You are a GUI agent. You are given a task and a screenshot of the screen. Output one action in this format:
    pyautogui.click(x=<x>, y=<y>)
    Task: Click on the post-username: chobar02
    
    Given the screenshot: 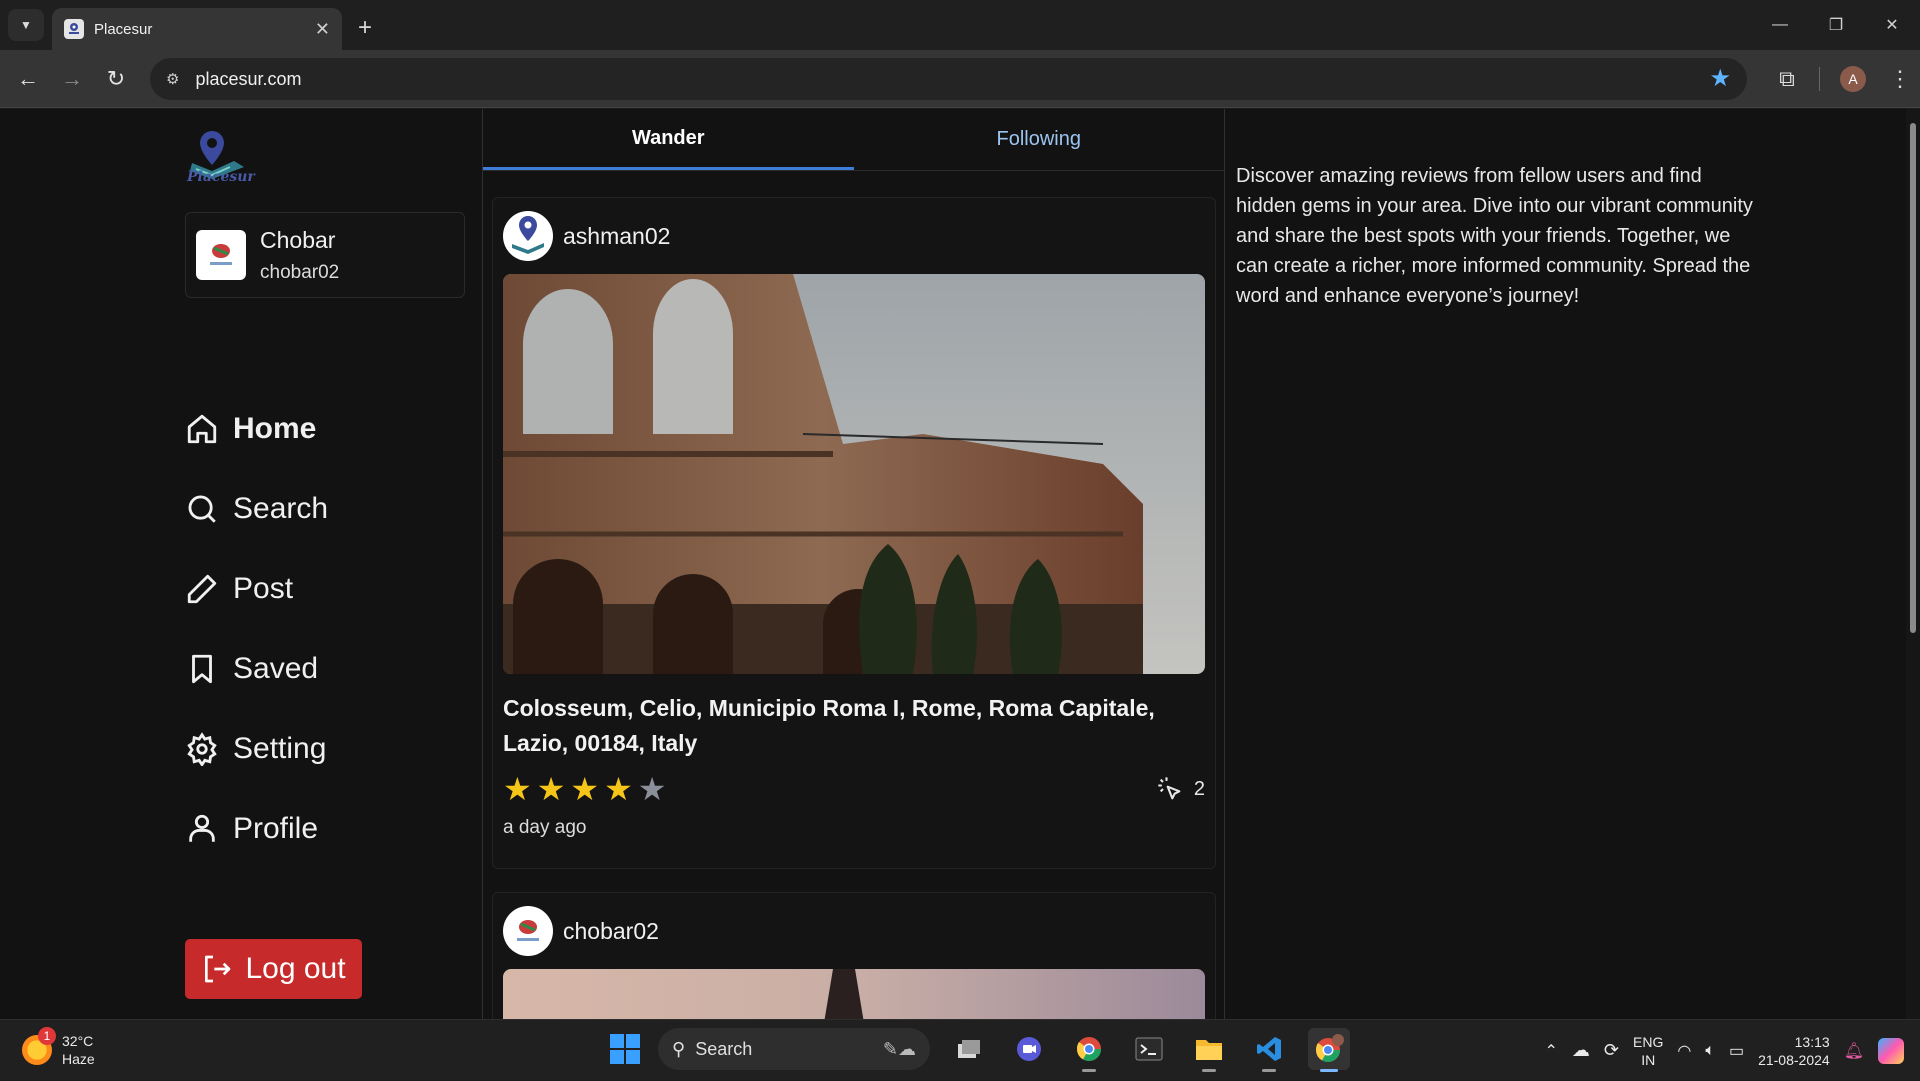 What is the action you would take?
    pyautogui.click(x=611, y=931)
    